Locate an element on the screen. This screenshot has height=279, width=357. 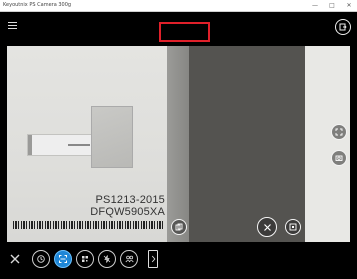
hamburger-icon is located at coordinates (12, 25).